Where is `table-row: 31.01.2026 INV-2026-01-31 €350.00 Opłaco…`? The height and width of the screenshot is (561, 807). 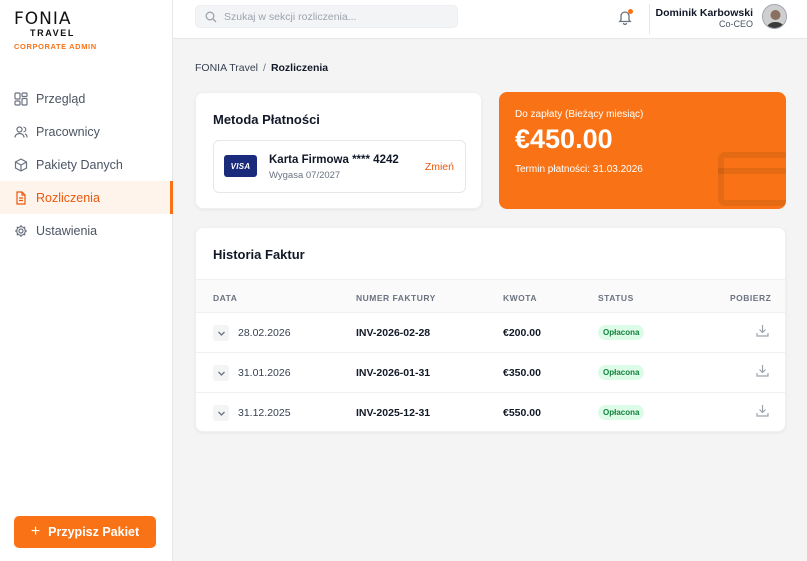
table-row: 31.01.2026 INV-2026-01-31 €350.00 Opłaco… is located at coordinates (490, 373).